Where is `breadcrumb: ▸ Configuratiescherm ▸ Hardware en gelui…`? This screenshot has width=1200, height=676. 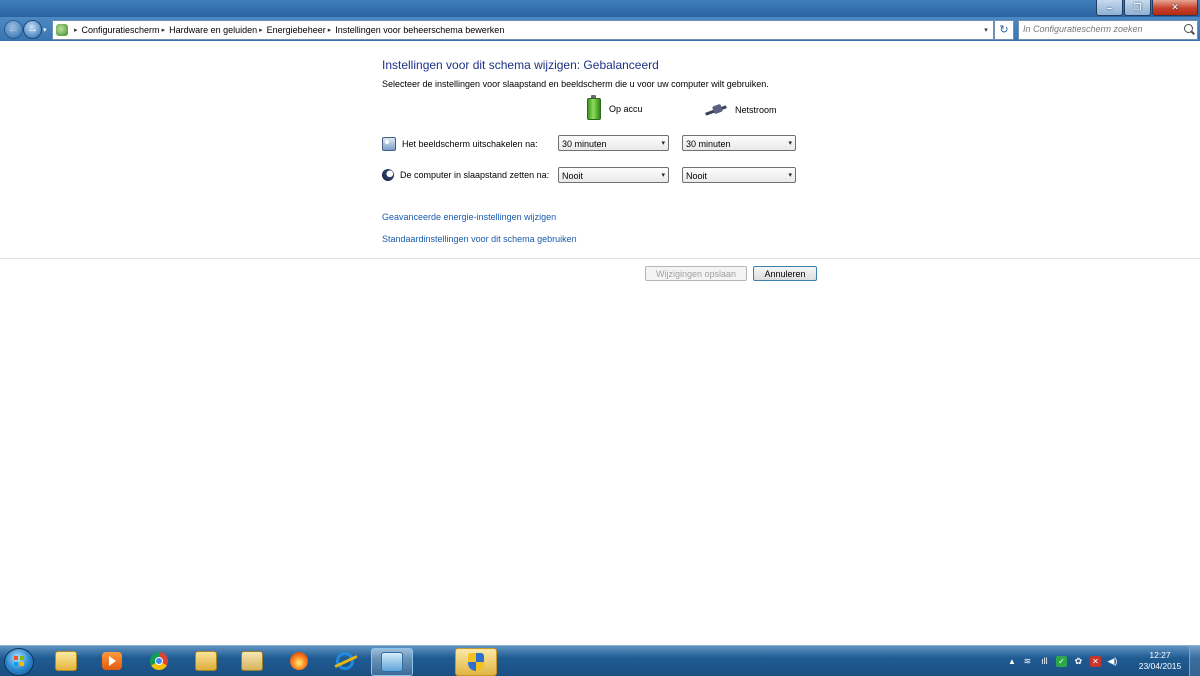 breadcrumb: ▸ Configuratiescherm ▸ Hardware en gelui… is located at coordinates (523, 30).